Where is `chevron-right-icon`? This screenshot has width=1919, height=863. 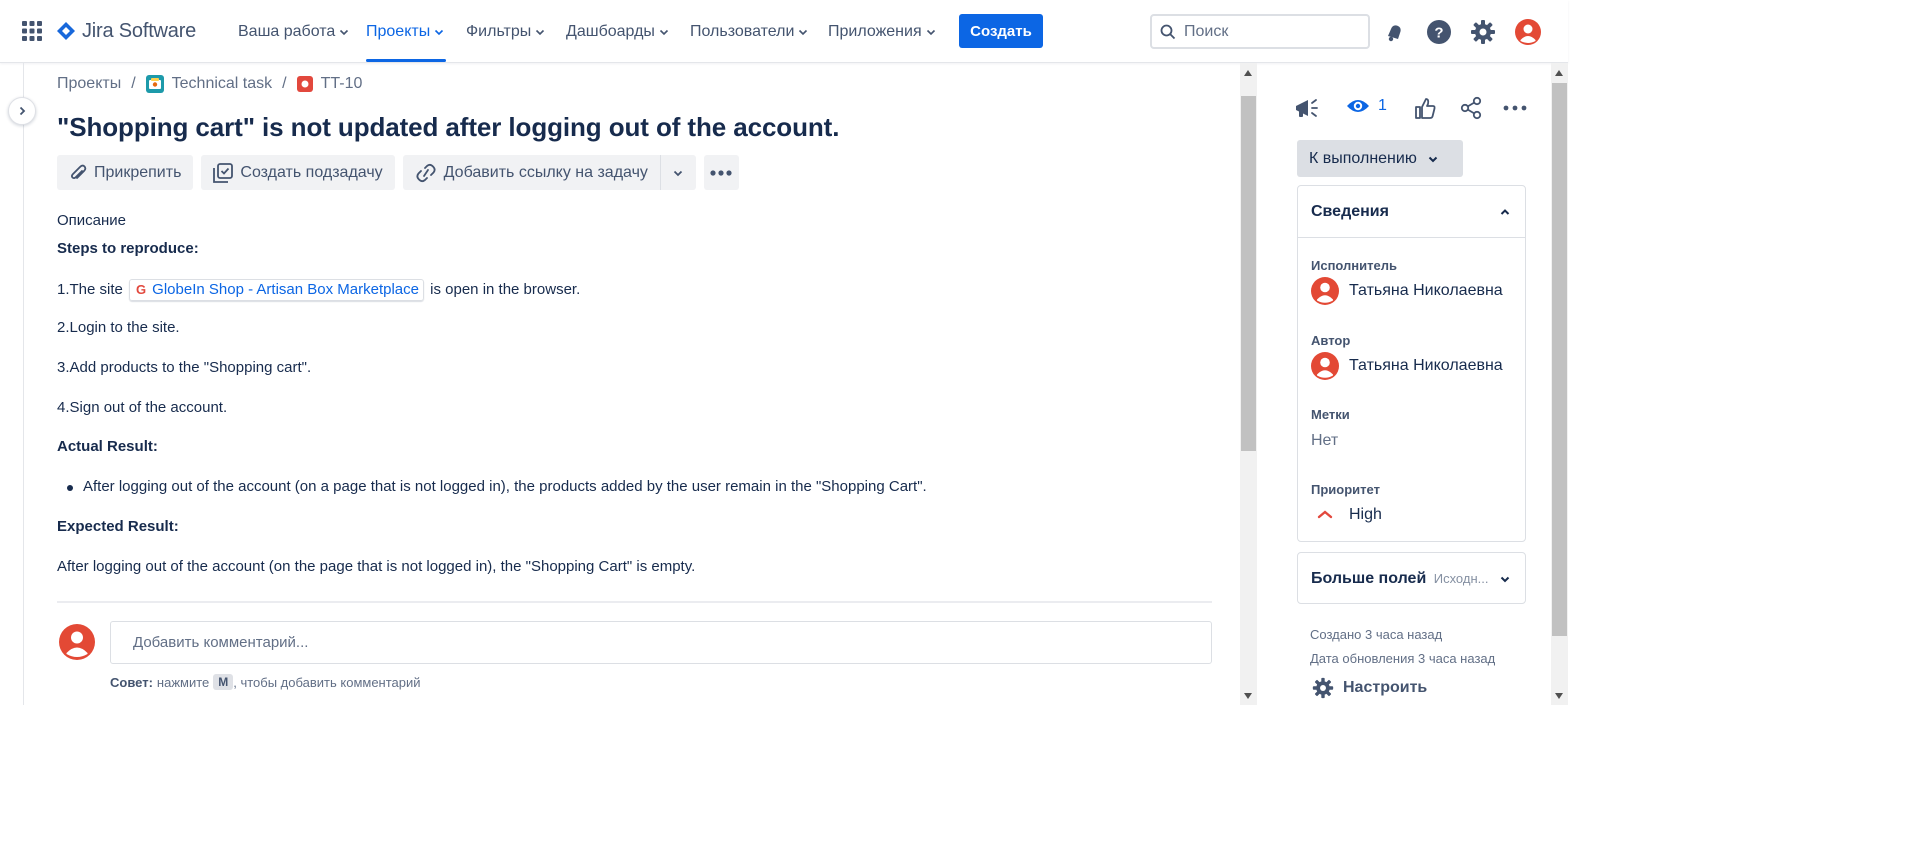
chevron-right-icon is located at coordinates (22, 111).